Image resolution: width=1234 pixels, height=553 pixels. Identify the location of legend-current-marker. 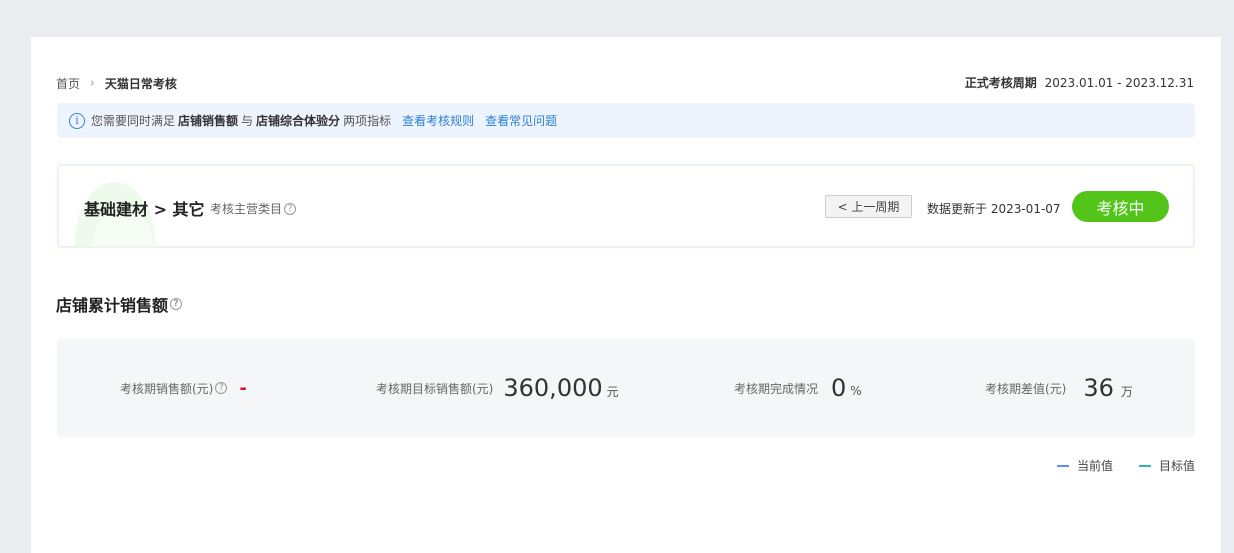
(1062, 465).